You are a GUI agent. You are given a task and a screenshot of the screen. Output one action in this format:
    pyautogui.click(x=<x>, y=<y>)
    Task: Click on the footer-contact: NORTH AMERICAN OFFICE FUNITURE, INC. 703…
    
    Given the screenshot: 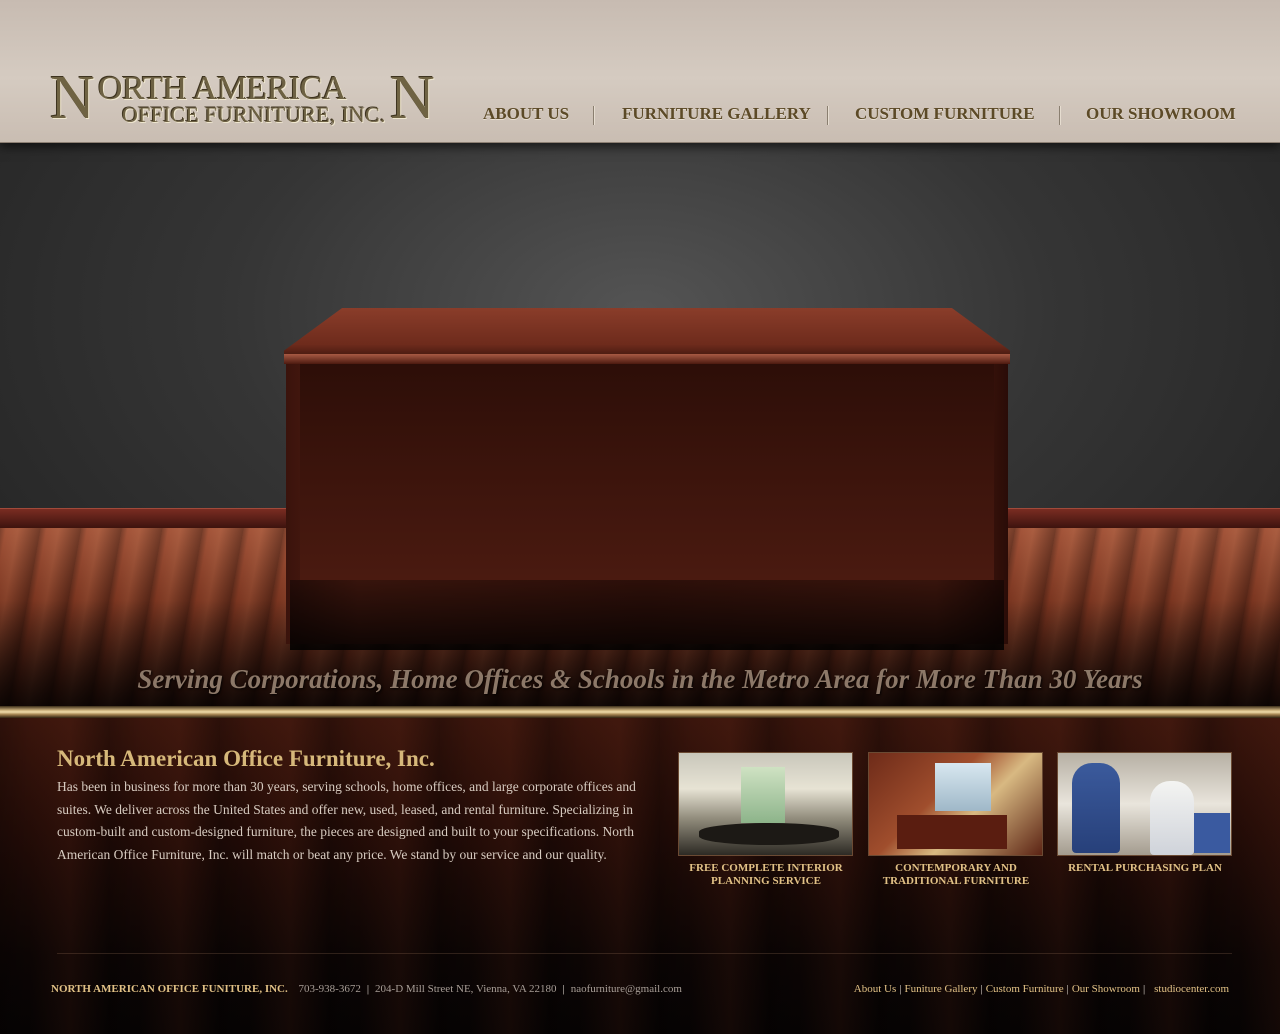 What is the action you would take?
    pyautogui.click(x=366, y=989)
    